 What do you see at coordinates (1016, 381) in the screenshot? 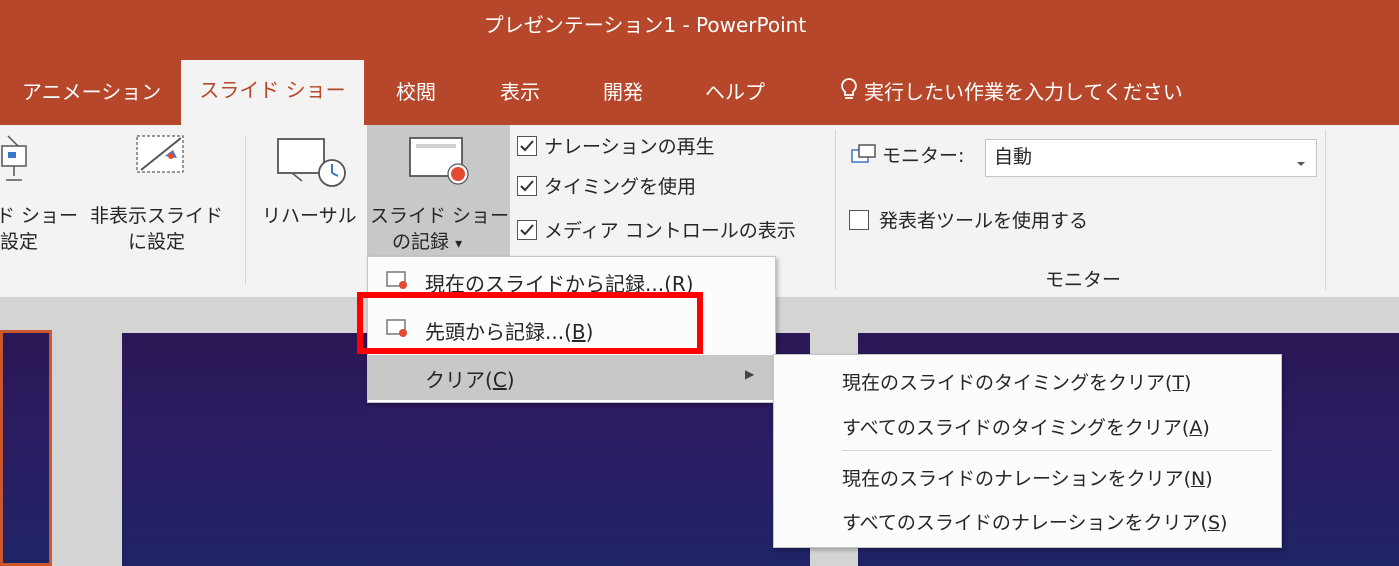
I see `submenu-item-clear-current-timing: 現在のスライドのタイミングをクリア(T)` at bounding box center [1016, 381].